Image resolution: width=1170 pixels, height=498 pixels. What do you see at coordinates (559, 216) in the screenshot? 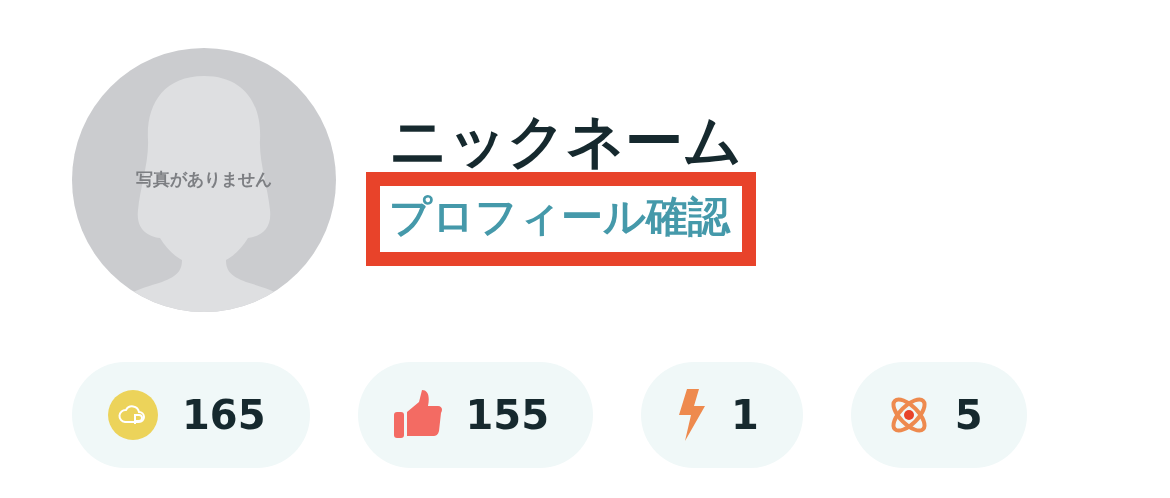
I see `profile-link: プロフィール確認` at bounding box center [559, 216].